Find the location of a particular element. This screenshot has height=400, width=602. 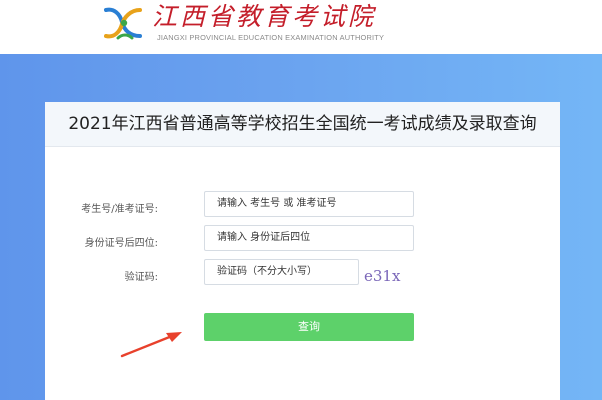

page-title: 2021年江西省普通高等学校招生全国统一考试成绩及录取查询 is located at coordinates (302, 124).